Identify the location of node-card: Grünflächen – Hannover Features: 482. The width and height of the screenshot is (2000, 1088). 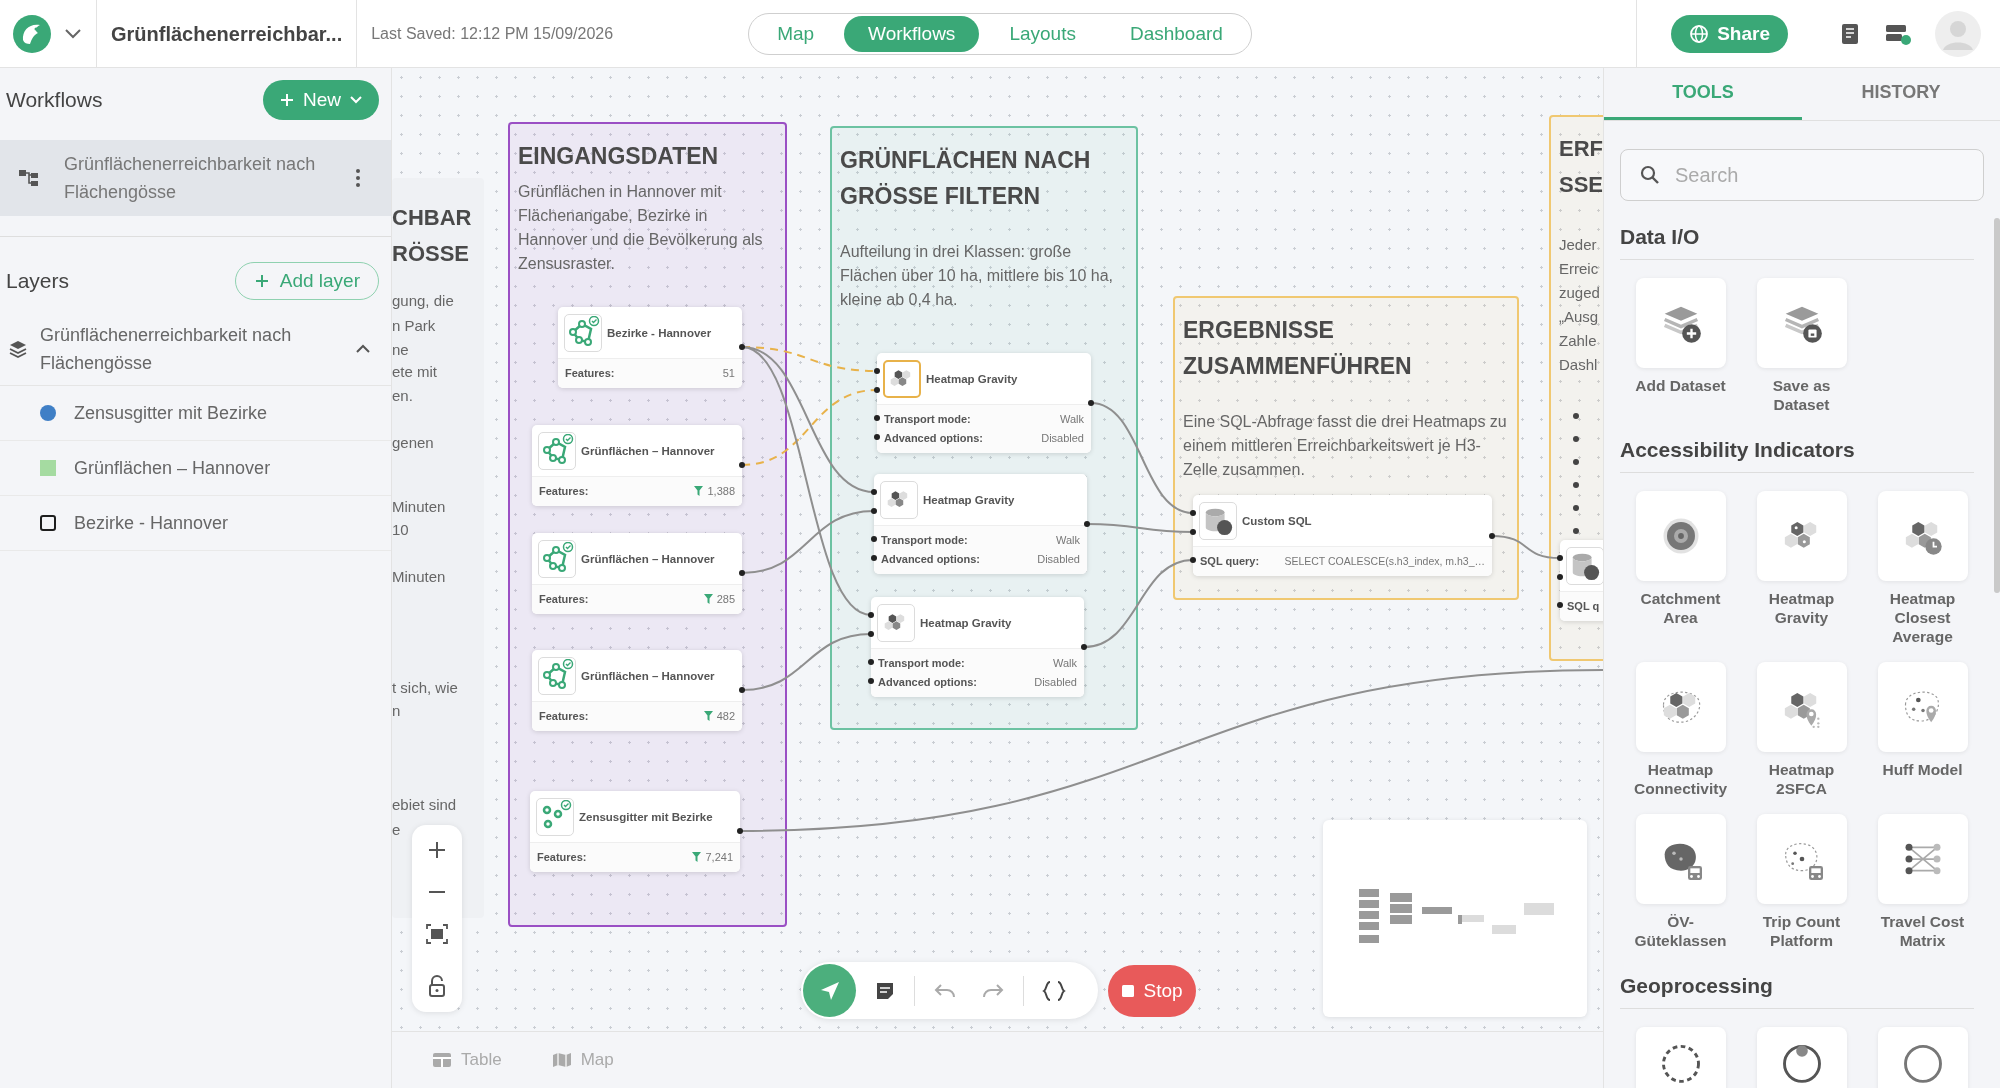
(637, 690).